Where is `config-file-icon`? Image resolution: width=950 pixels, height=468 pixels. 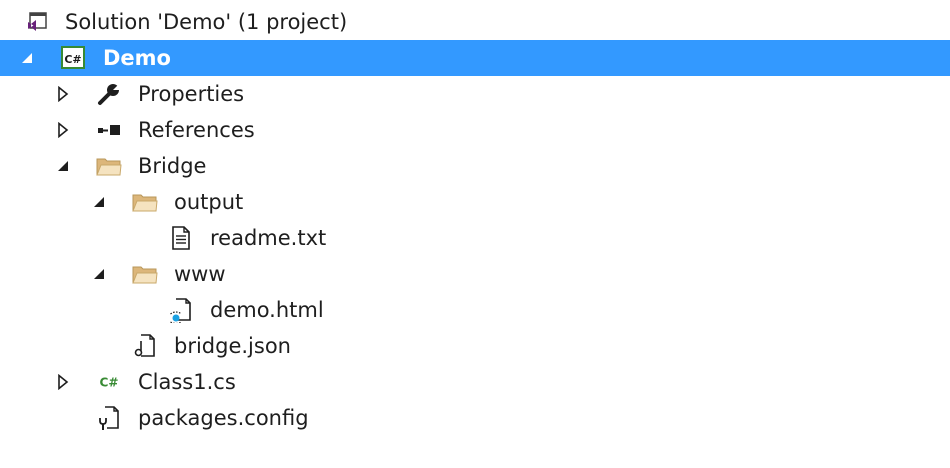 config-file-icon is located at coordinates (109, 418).